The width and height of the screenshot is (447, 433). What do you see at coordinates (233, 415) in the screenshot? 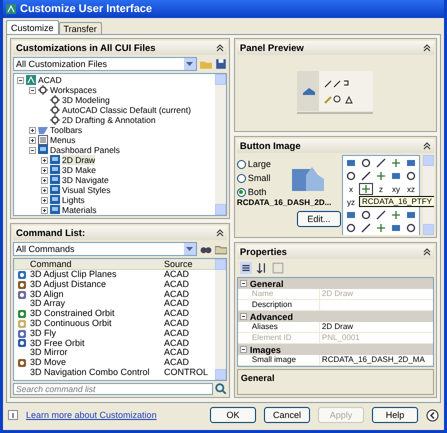
I see `dialog-button: OK` at bounding box center [233, 415].